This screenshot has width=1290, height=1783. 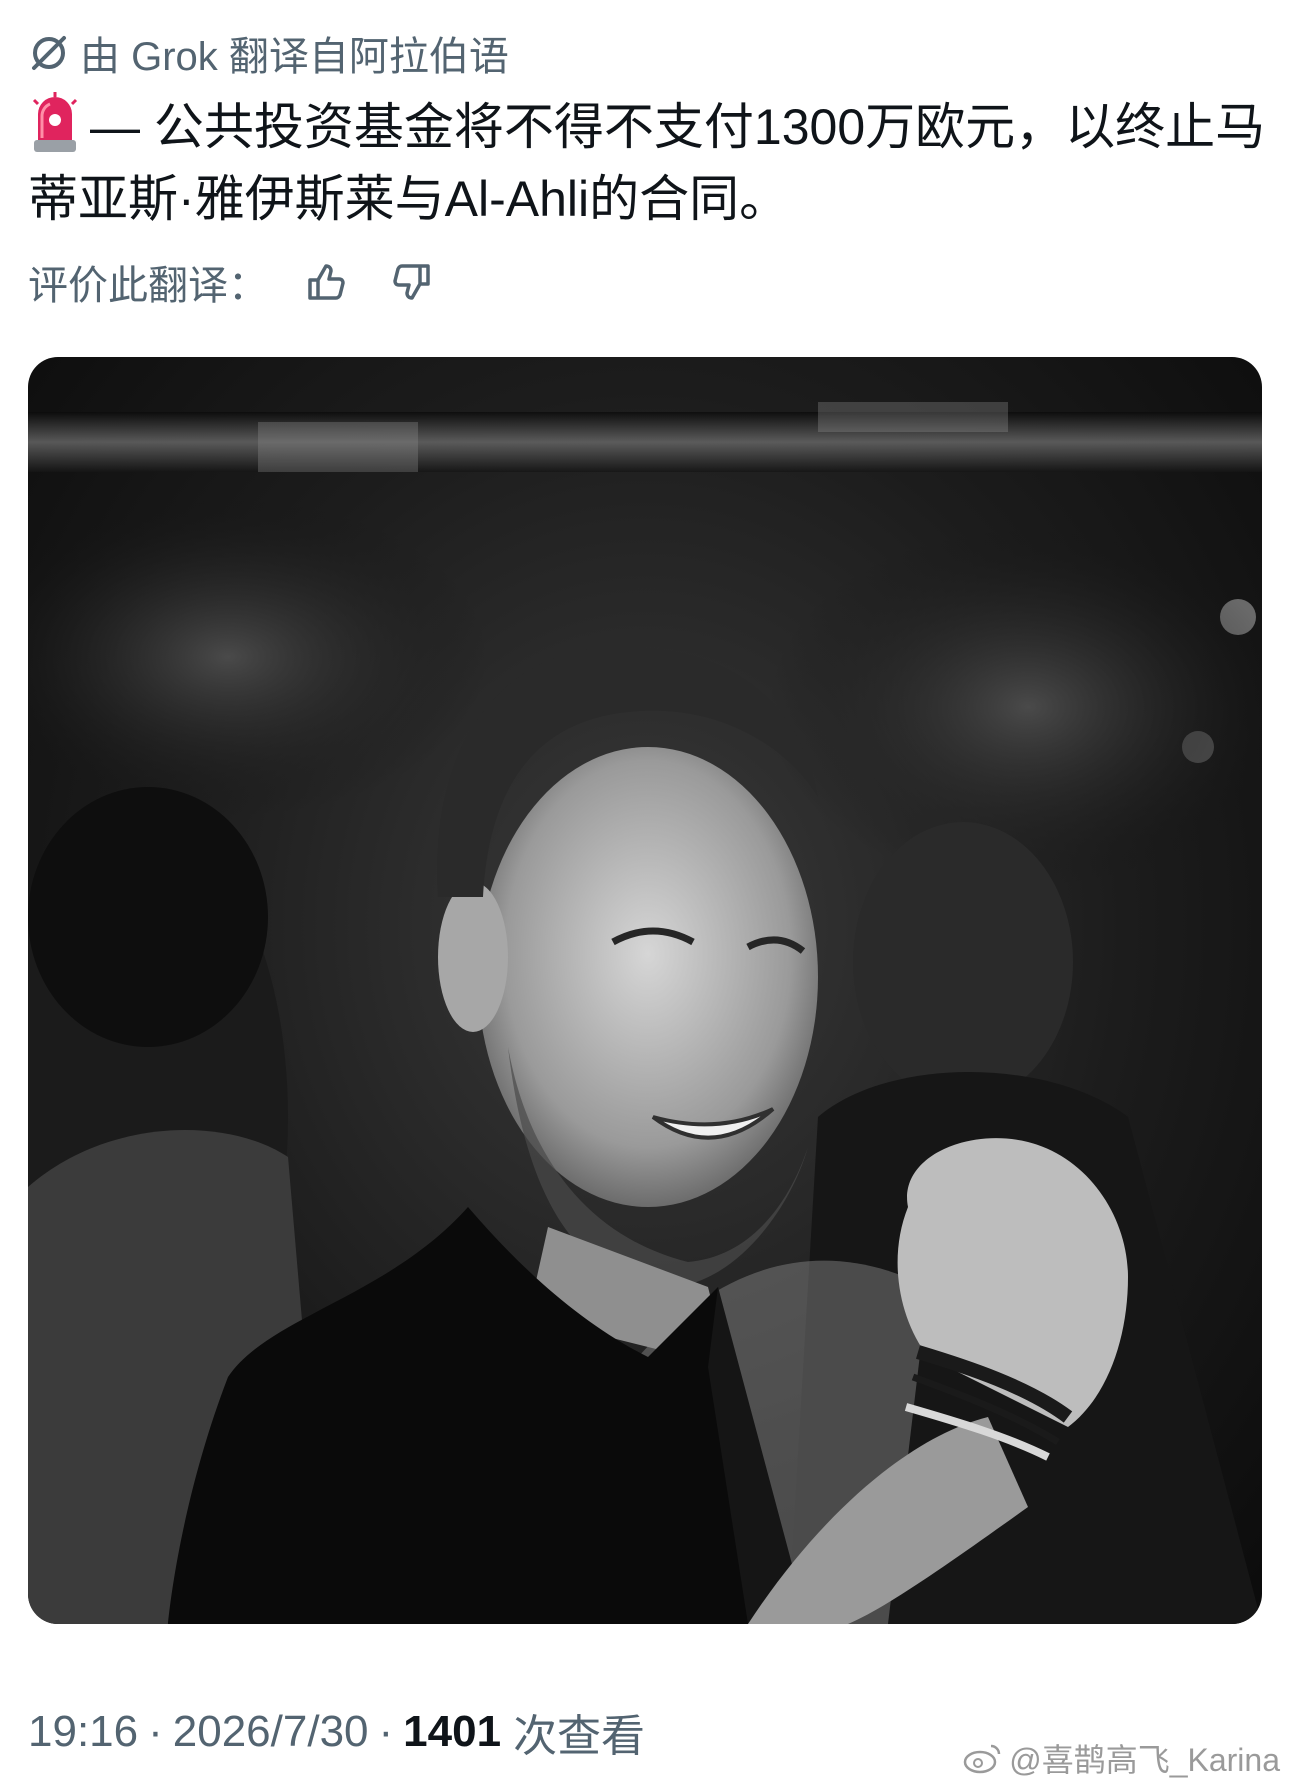 I want to click on grok-icon, so click(x=49, y=53).